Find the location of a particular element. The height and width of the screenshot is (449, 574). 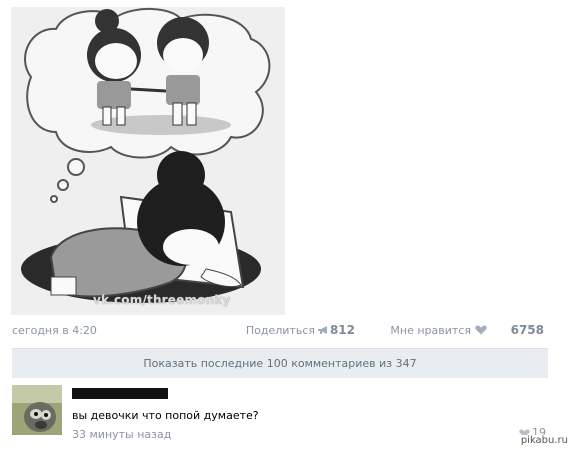

megaphone-icon is located at coordinates (323, 330).